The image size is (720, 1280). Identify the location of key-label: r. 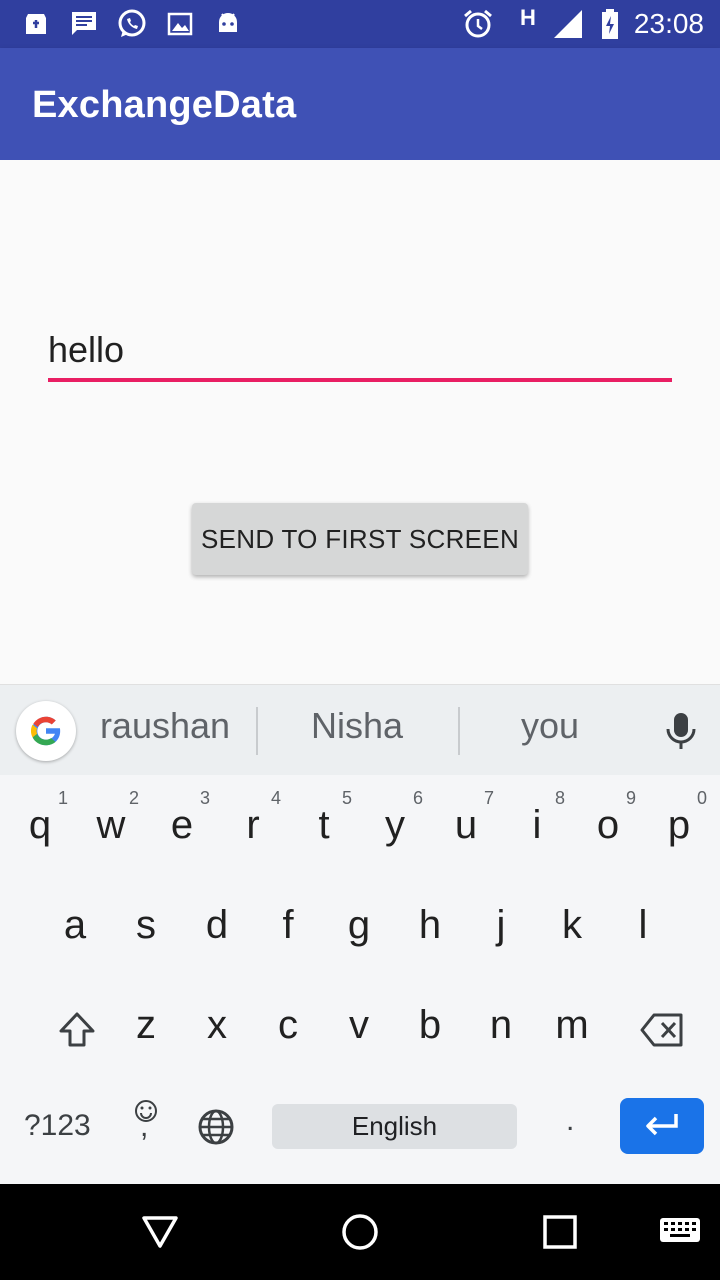
(253, 825).